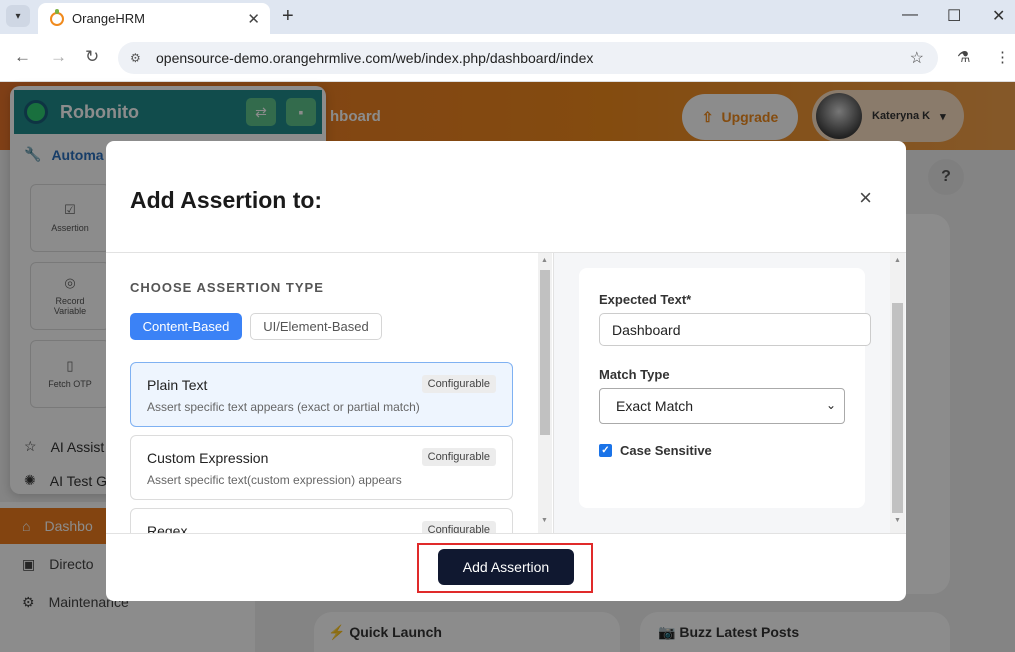 Image resolution: width=1015 pixels, height=652 pixels. I want to click on tab-list-chevron-icon: ▾, so click(18, 16).